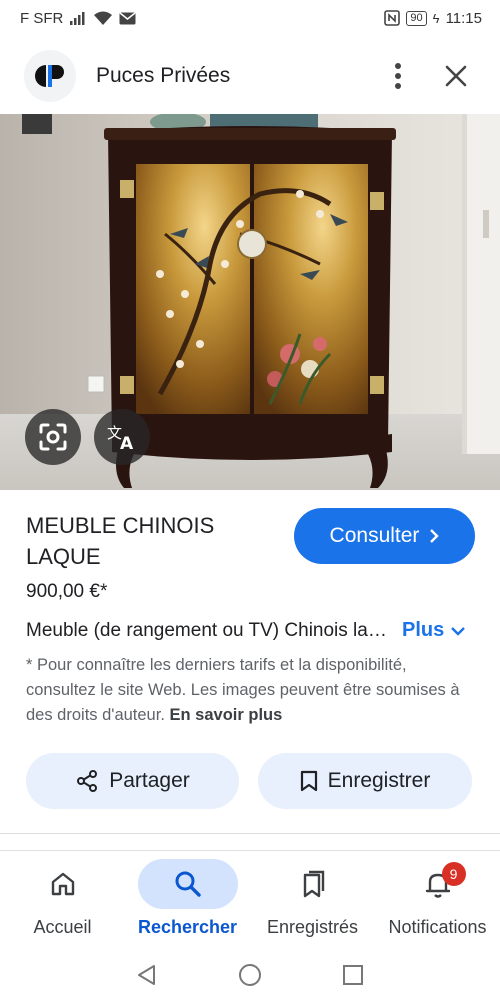 The height and width of the screenshot is (1000, 500). What do you see at coordinates (187, 884) in the screenshot?
I see `search-icon` at bounding box center [187, 884].